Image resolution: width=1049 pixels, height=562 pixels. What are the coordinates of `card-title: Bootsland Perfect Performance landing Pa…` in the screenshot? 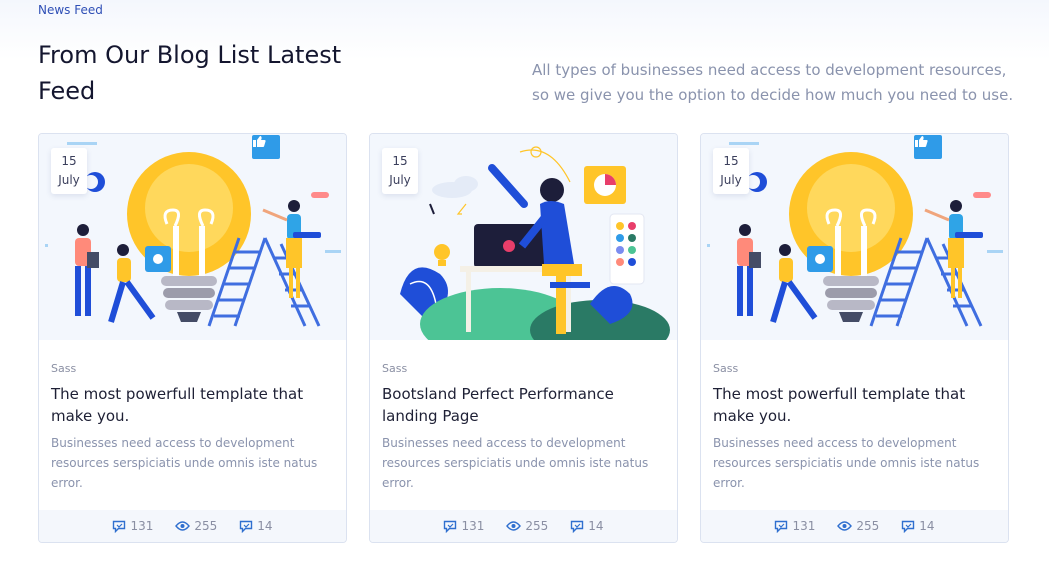 It's located at (522, 405).